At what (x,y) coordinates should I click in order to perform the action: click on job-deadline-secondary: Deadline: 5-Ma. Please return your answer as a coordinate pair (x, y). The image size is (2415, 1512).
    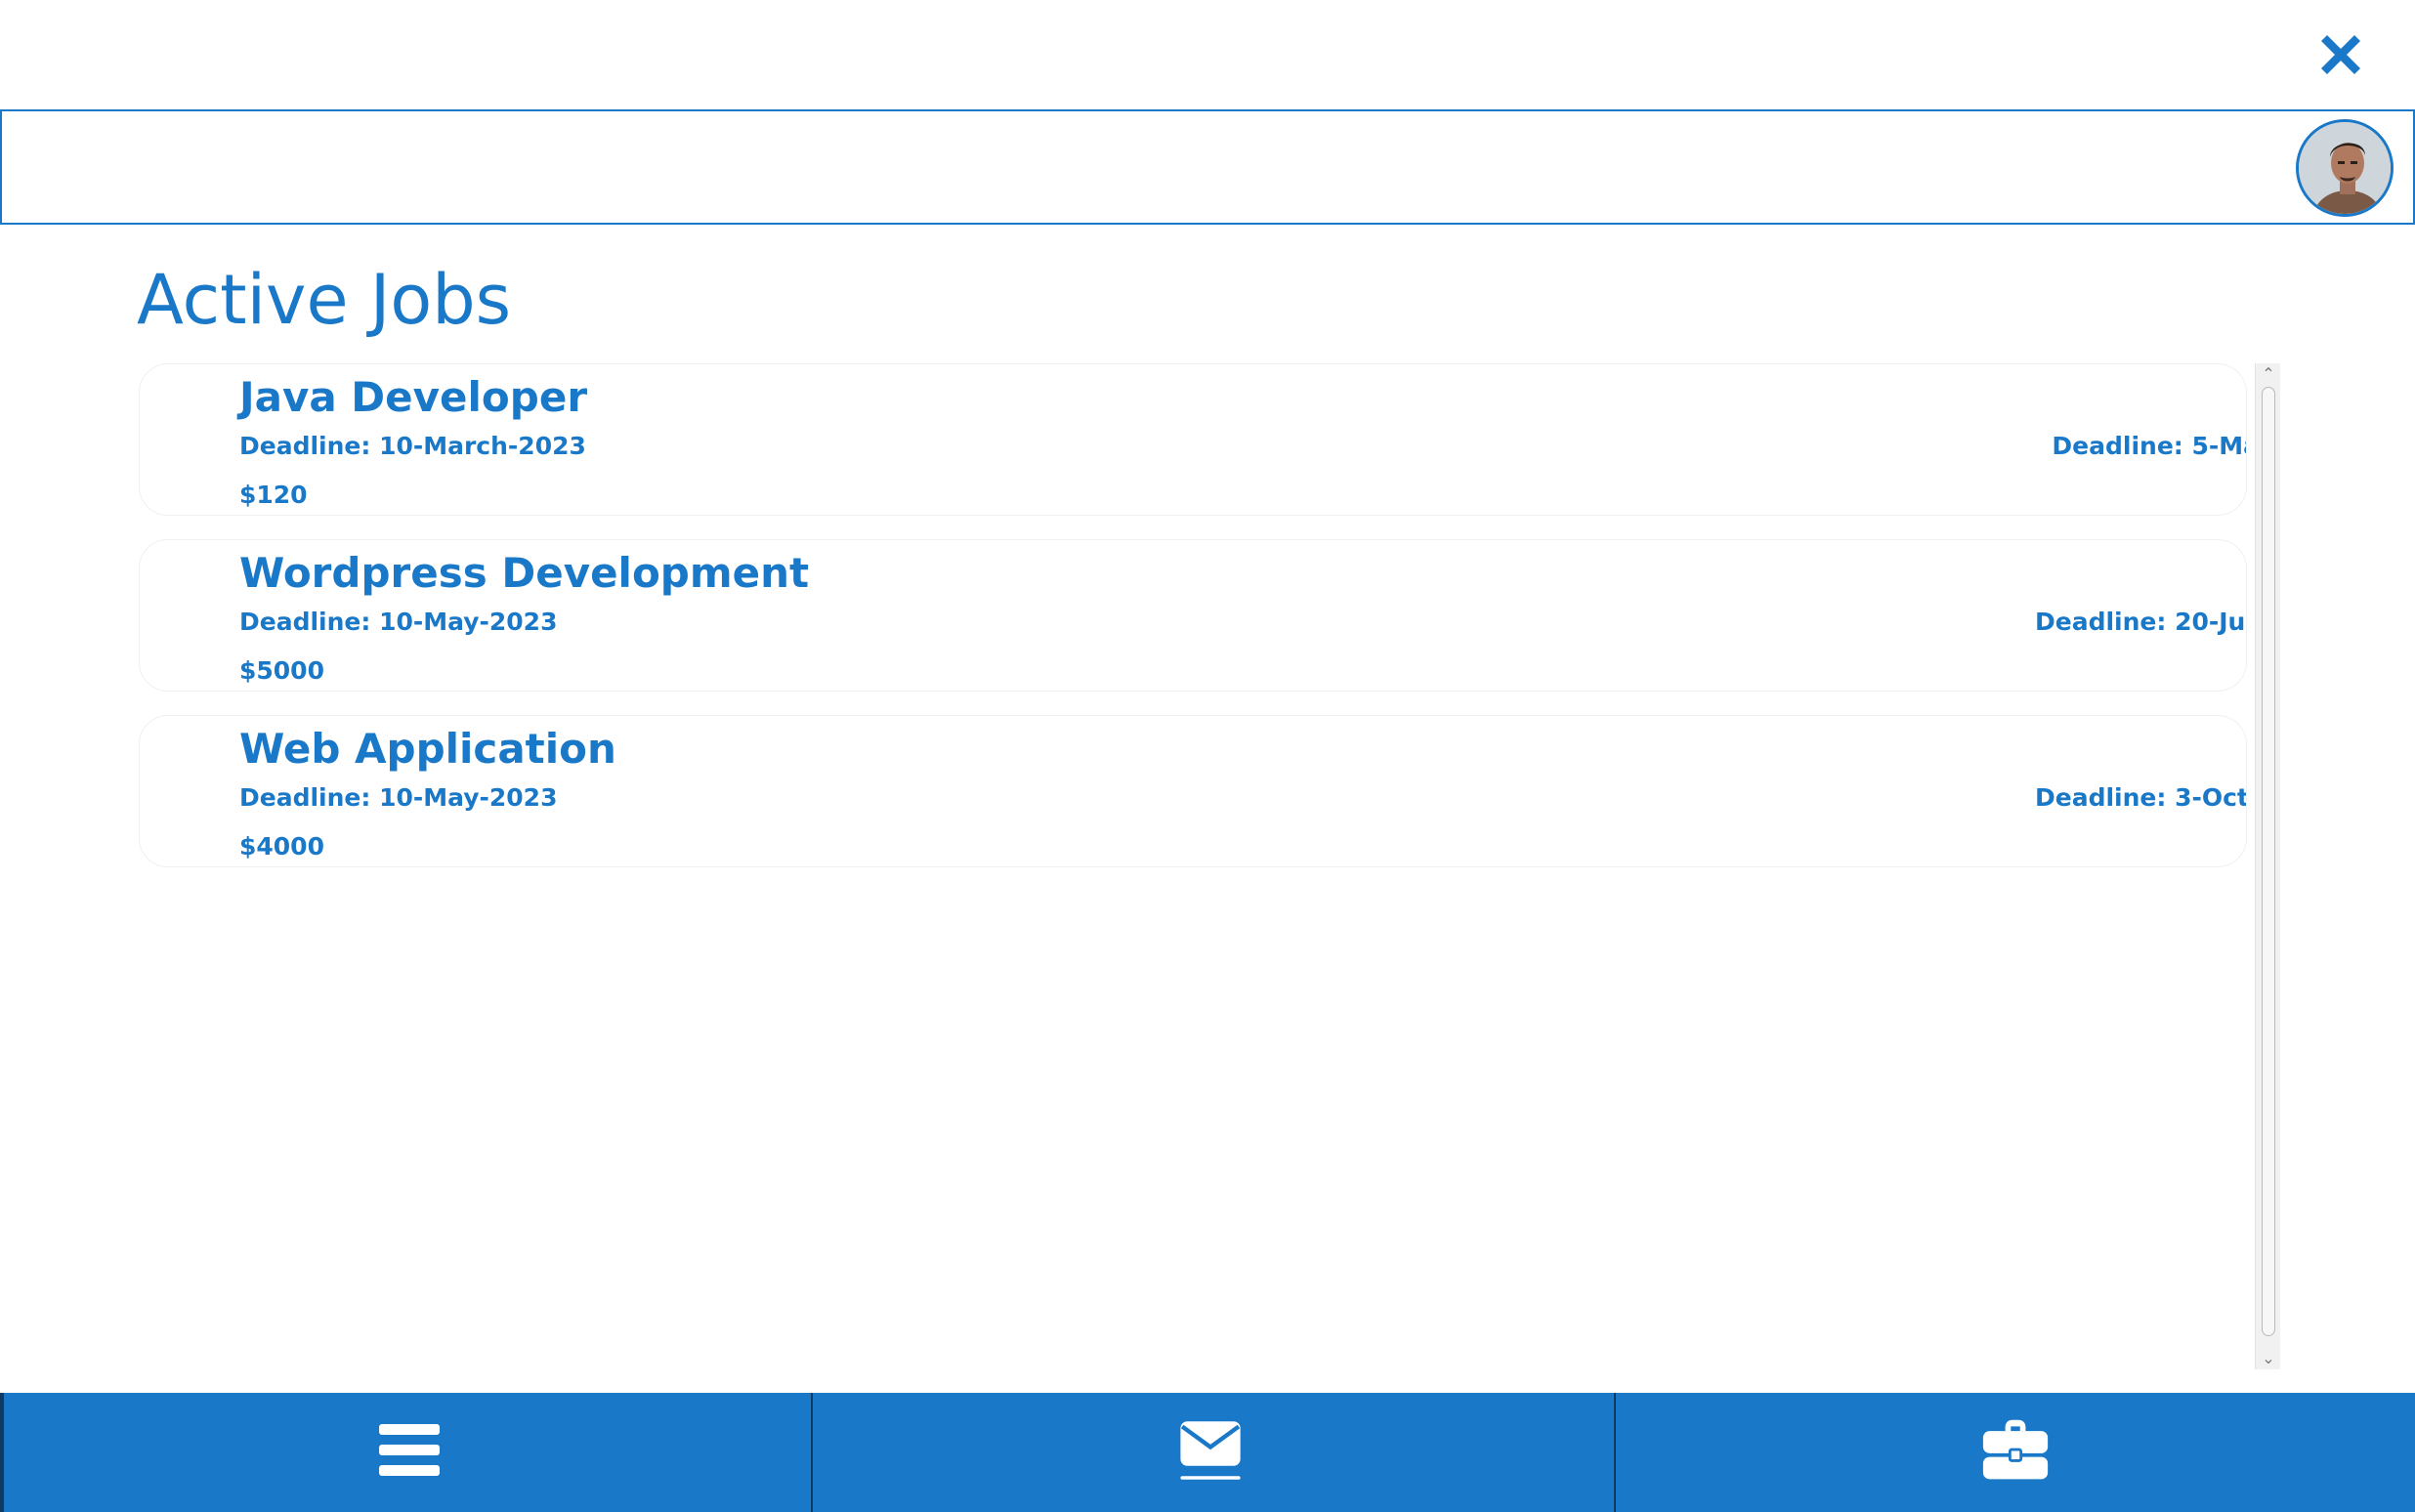
    Looking at the image, I should click on (2149, 446).